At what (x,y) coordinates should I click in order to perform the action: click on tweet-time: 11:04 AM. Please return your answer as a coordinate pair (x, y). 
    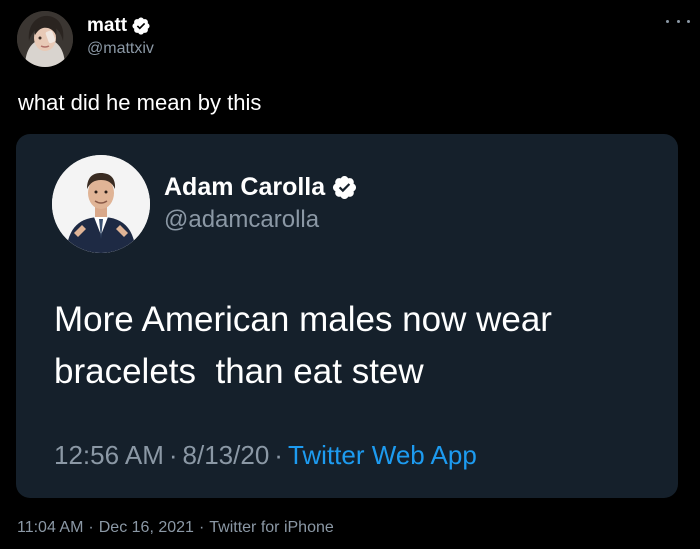
    Looking at the image, I should click on (50, 527).